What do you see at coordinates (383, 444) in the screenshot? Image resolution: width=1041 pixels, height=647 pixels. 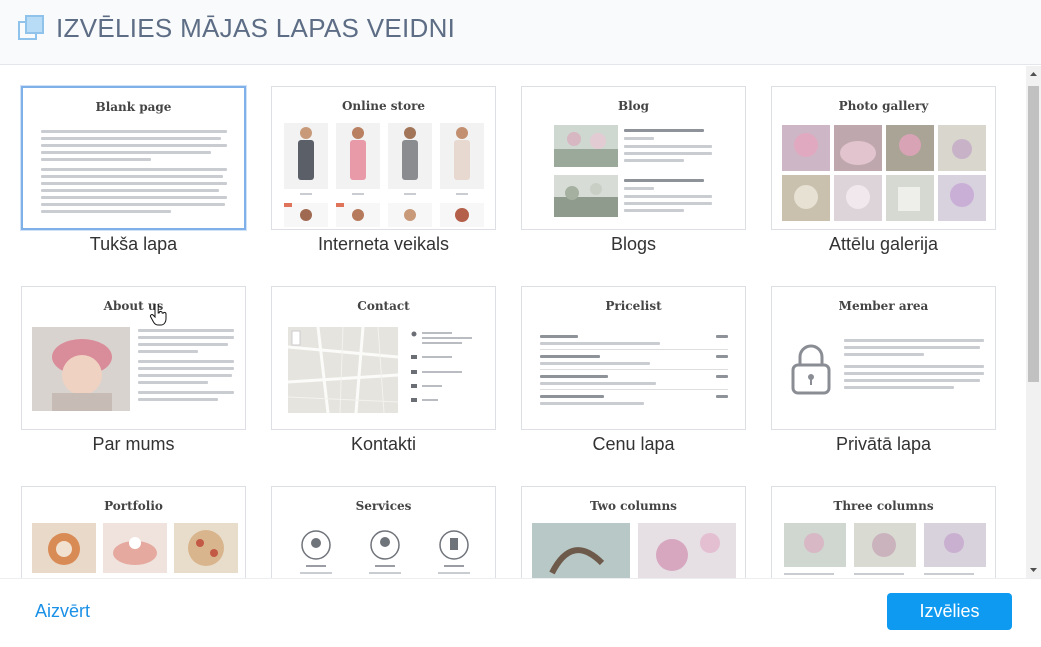 I see `template-caption: Kontakti` at bounding box center [383, 444].